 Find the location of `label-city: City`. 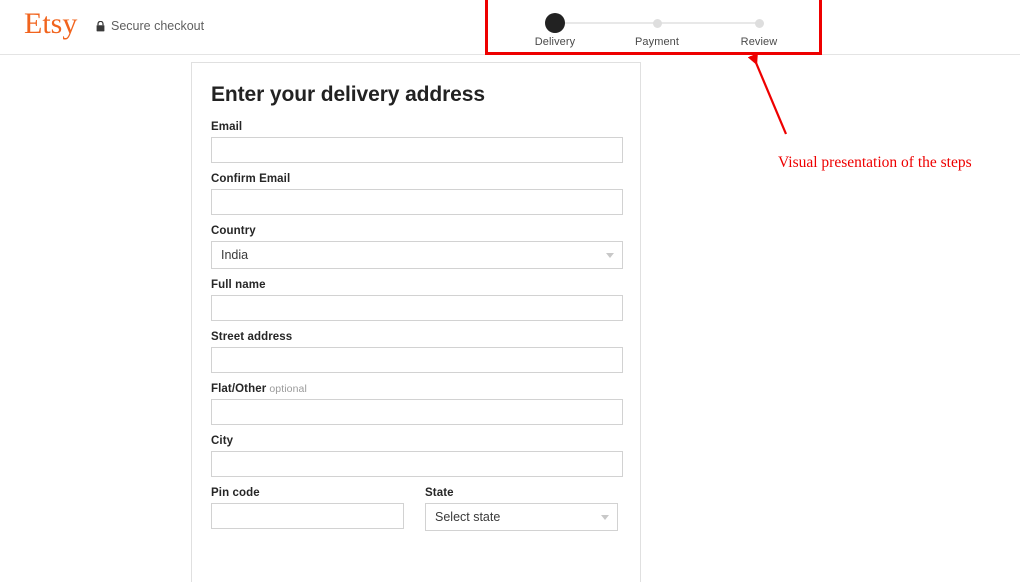

label-city: City is located at coordinates (222, 441).